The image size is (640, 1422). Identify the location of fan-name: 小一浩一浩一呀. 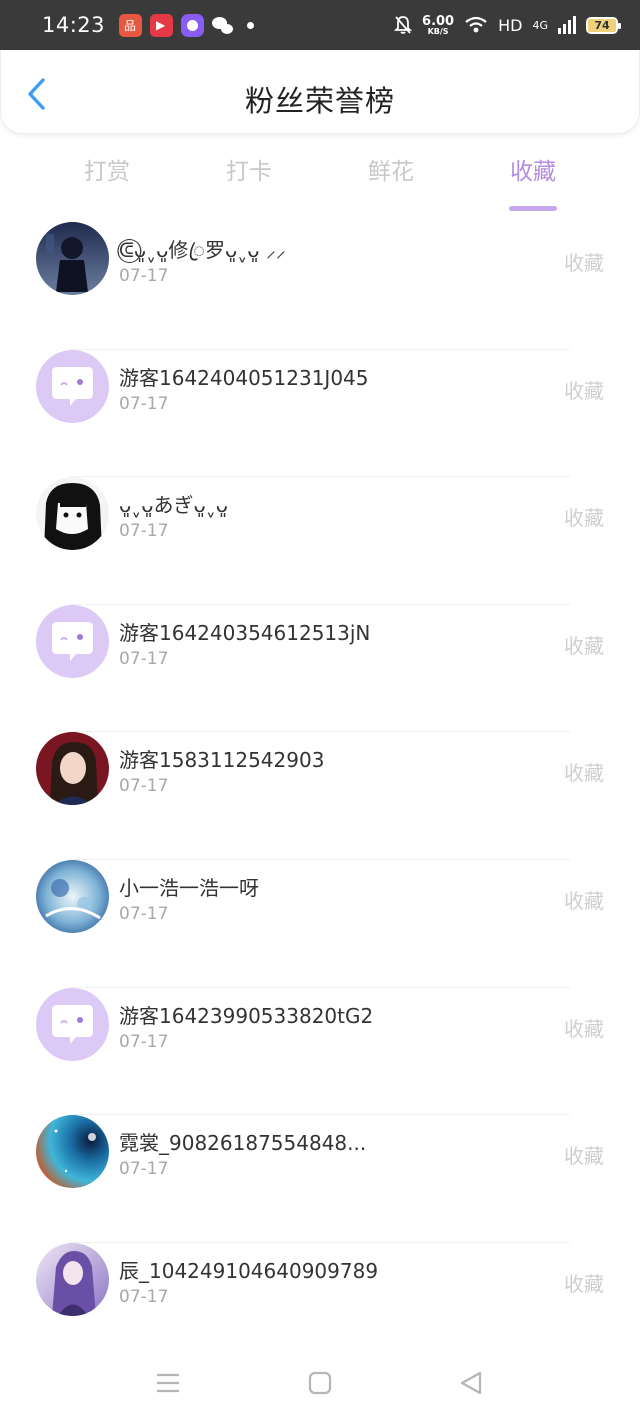
(189, 887).